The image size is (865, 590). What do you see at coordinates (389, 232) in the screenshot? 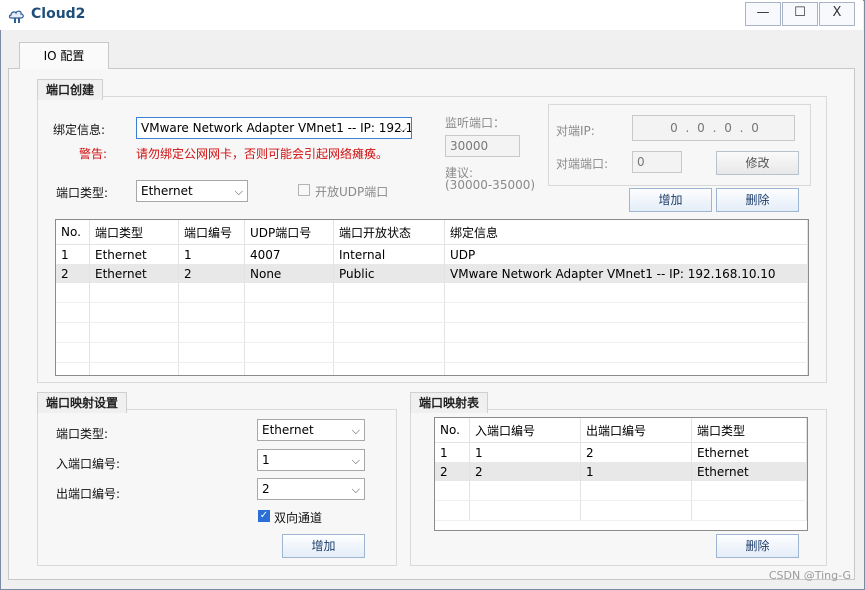
I see `col-header-open-status: 端口开放状态` at bounding box center [389, 232].